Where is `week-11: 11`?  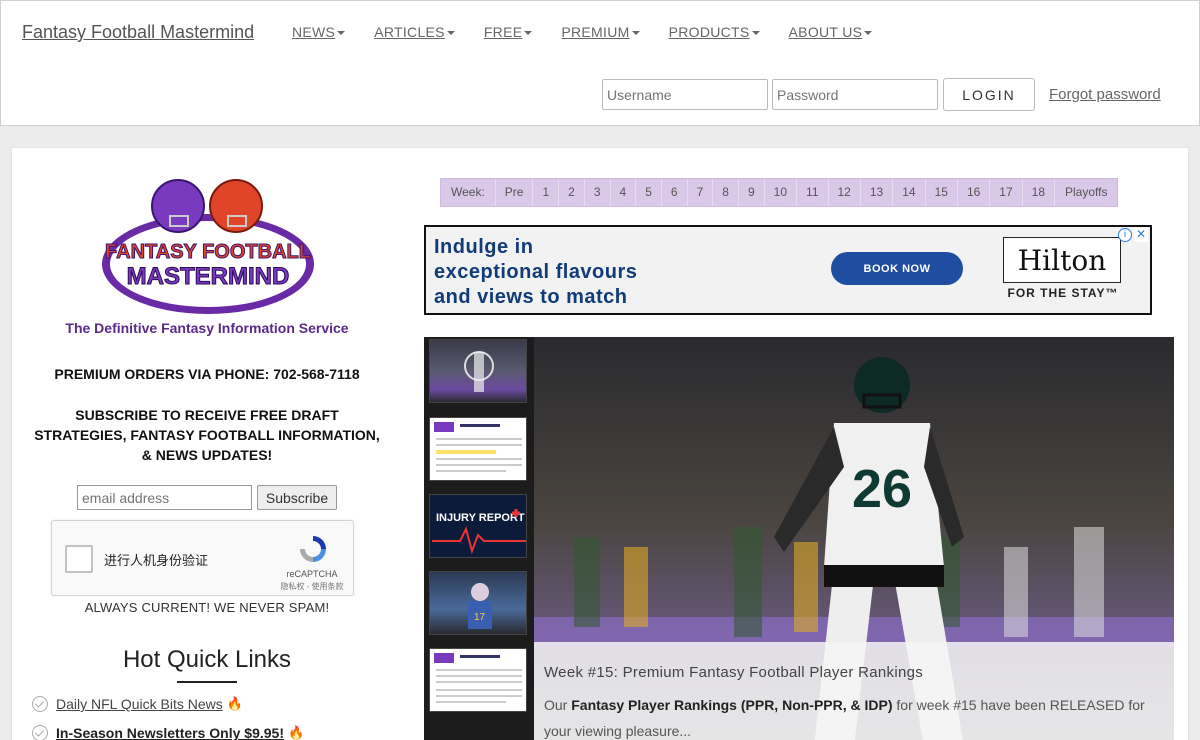 week-11: 11 is located at coordinates (813, 192).